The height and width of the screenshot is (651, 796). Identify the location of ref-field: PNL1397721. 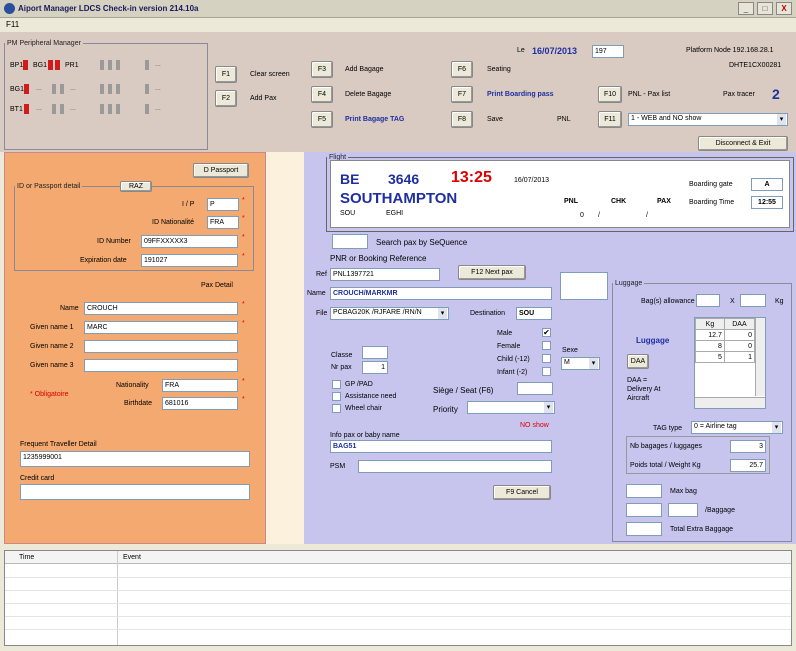
(385, 274).